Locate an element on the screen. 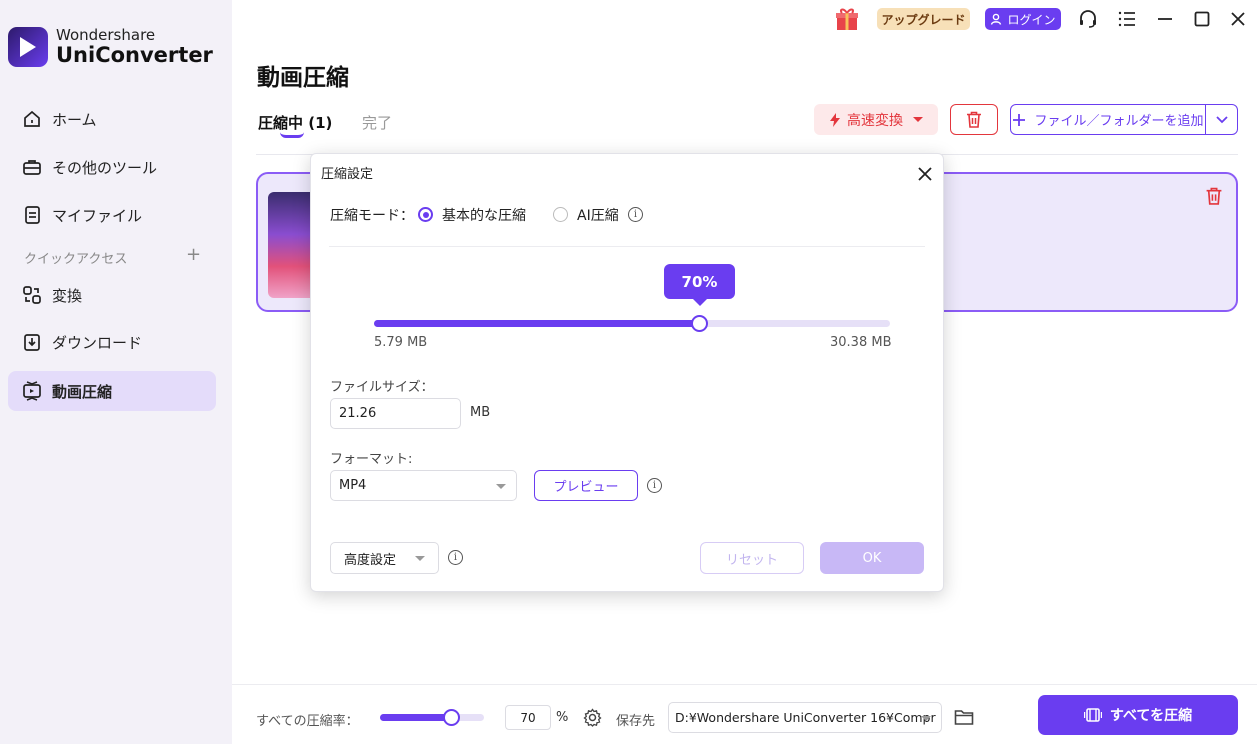 This screenshot has height=744, width=1257. basic-compression-radio is located at coordinates (425, 214).